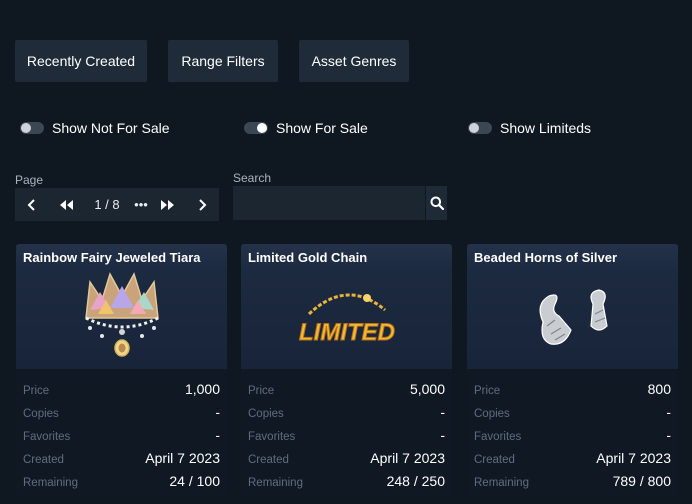 This screenshot has width=692, height=504. Describe the element at coordinates (111, 128) in the screenshot. I see `toggle-label: Show Not For Sale` at that location.